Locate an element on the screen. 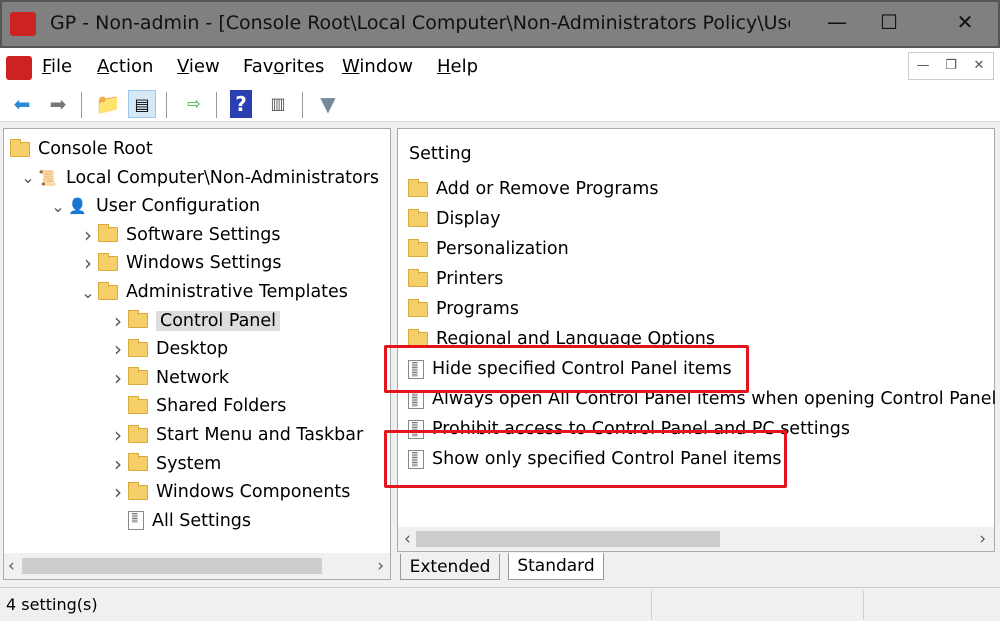 The width and height of the screenshot is (1000, 621). menu-bar: File Action View Favorites Window Help is located at coordinates (500, 67).